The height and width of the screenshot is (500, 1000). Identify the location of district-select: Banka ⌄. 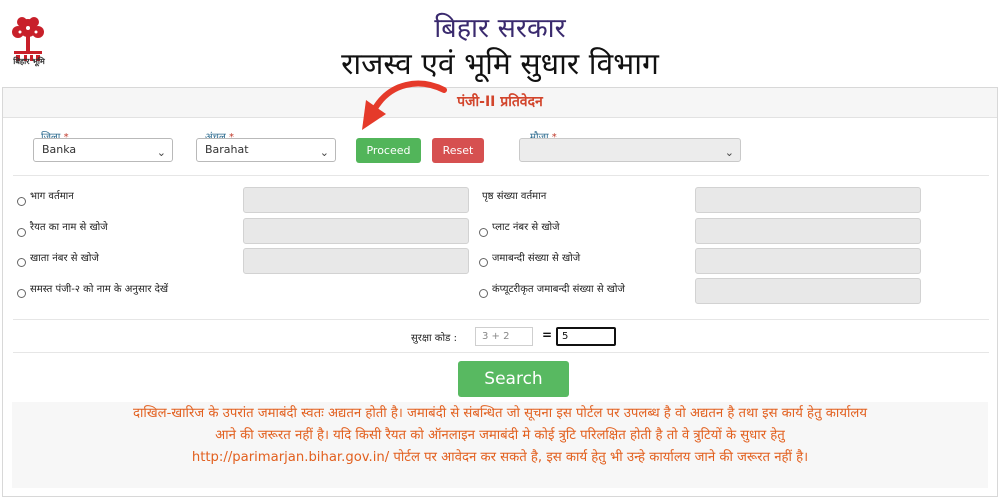
(103, 150).